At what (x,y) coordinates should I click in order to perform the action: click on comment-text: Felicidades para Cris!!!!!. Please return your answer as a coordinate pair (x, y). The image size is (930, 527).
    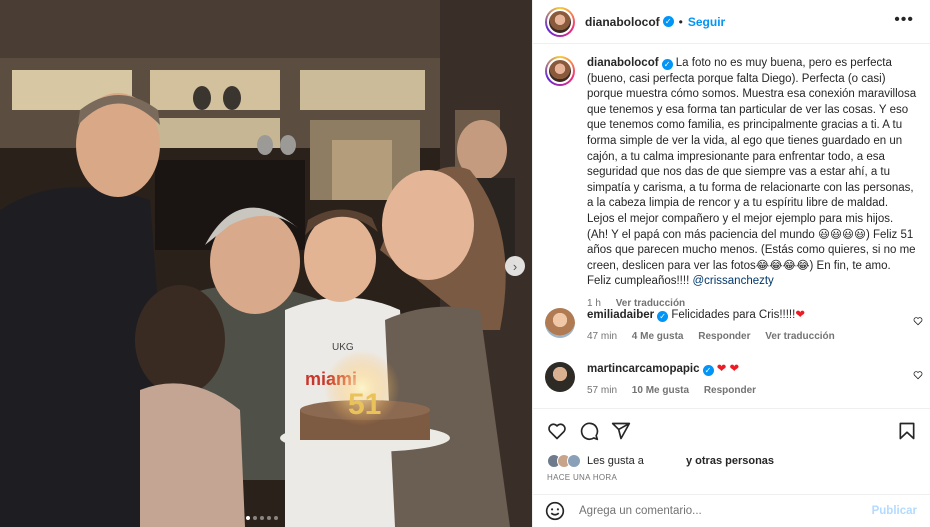
    Looking at the image, I should click on (733, 315).